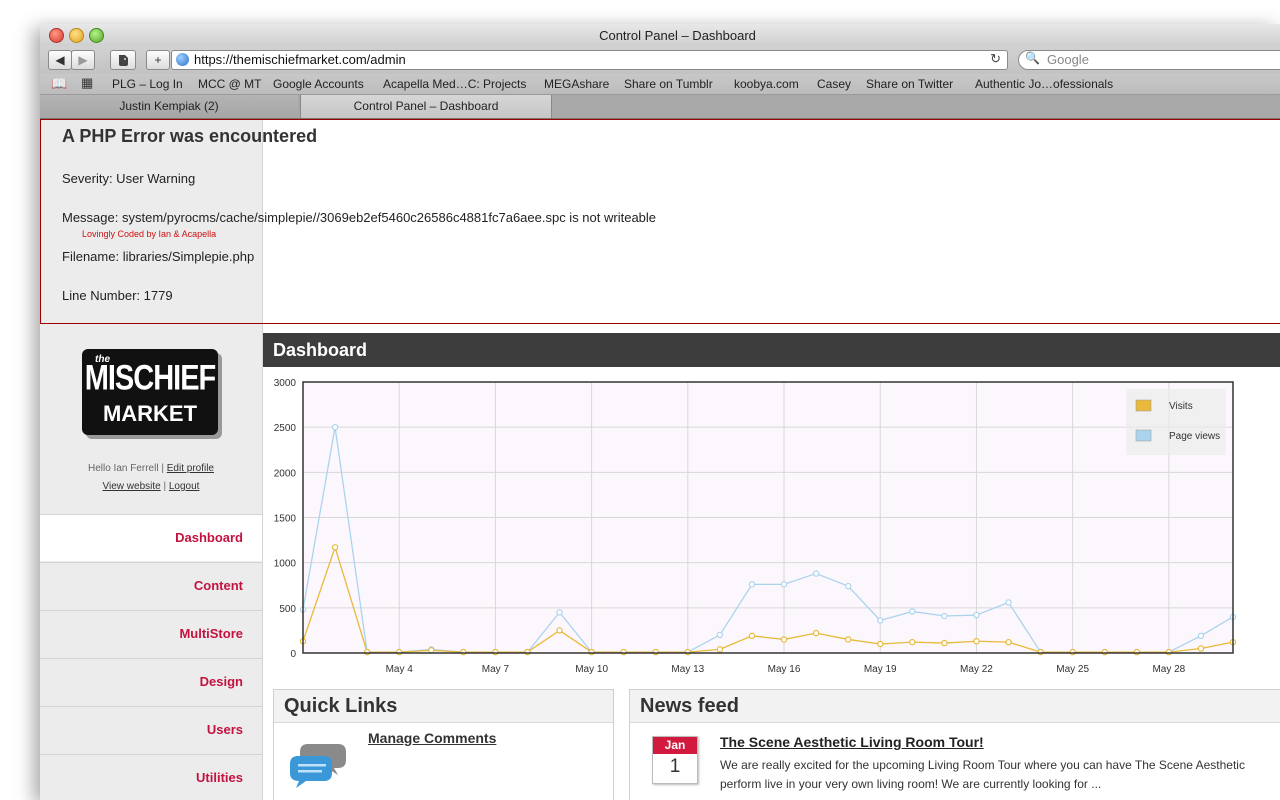 The image size is (1280, 800). I want to click on legend-label: Page views, so click(1194, 436).